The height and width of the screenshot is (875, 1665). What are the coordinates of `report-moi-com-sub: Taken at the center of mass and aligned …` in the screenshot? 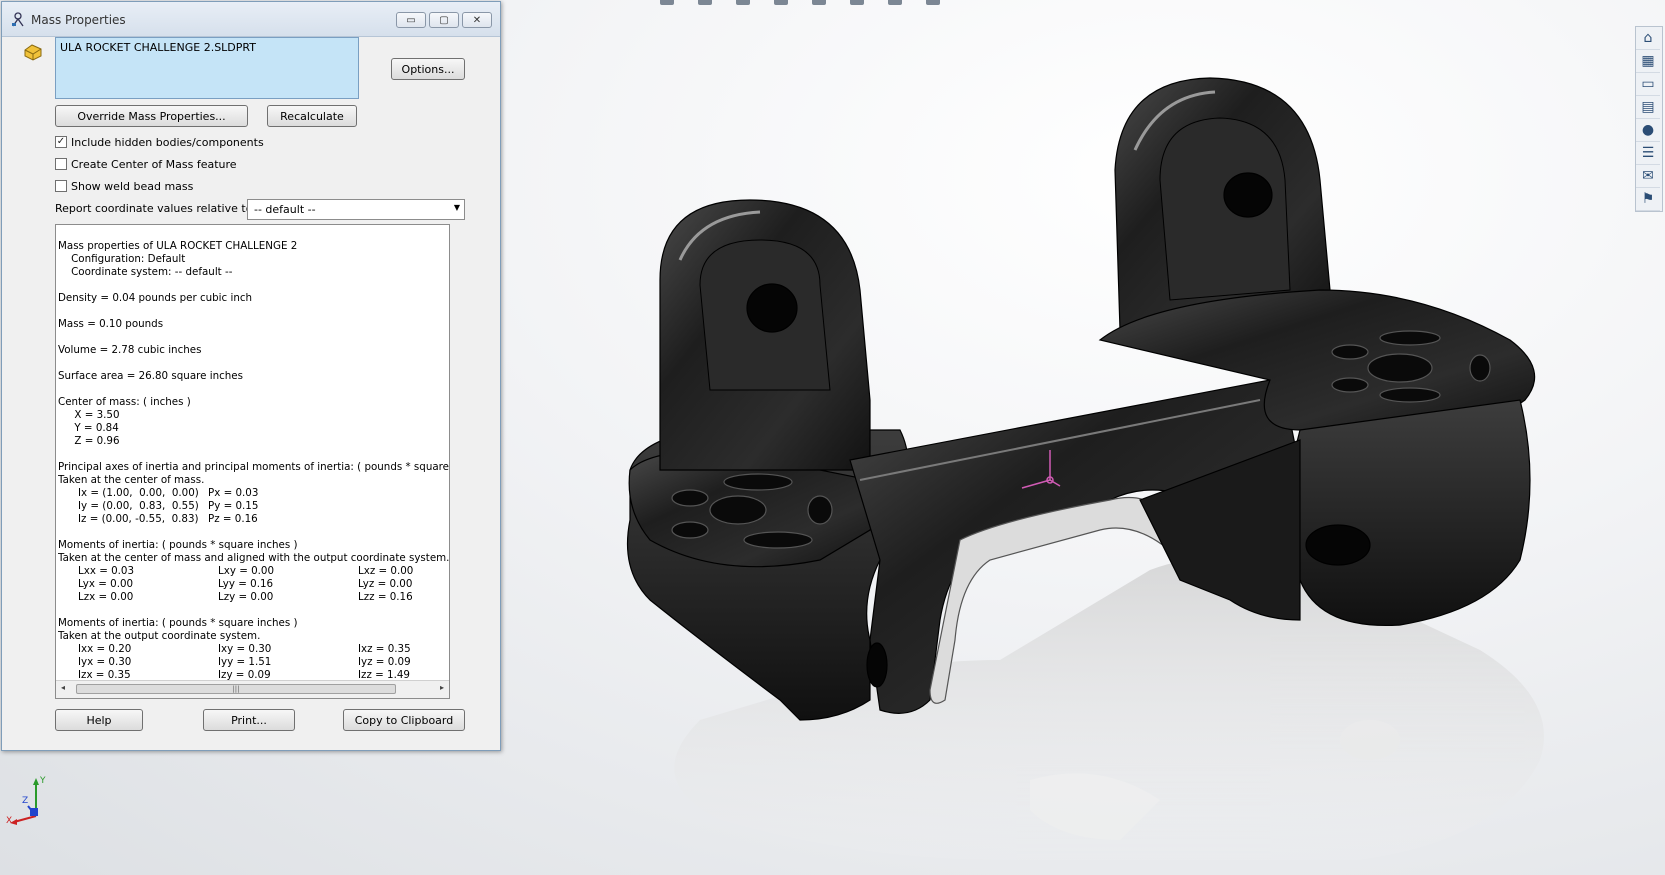 It's located at (253, 558).